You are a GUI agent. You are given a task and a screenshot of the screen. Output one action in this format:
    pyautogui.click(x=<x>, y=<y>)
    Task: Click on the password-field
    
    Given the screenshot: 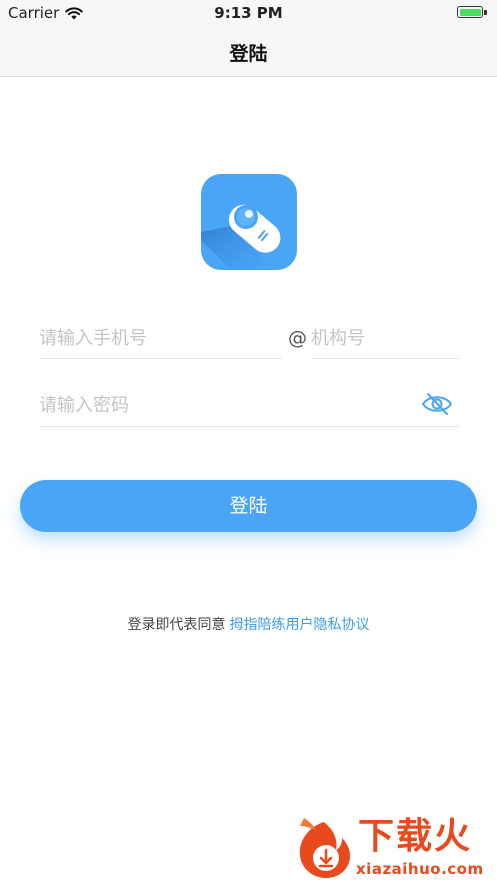 What is the action you would take?
    pyautogui.click(x=249, y=406)
    